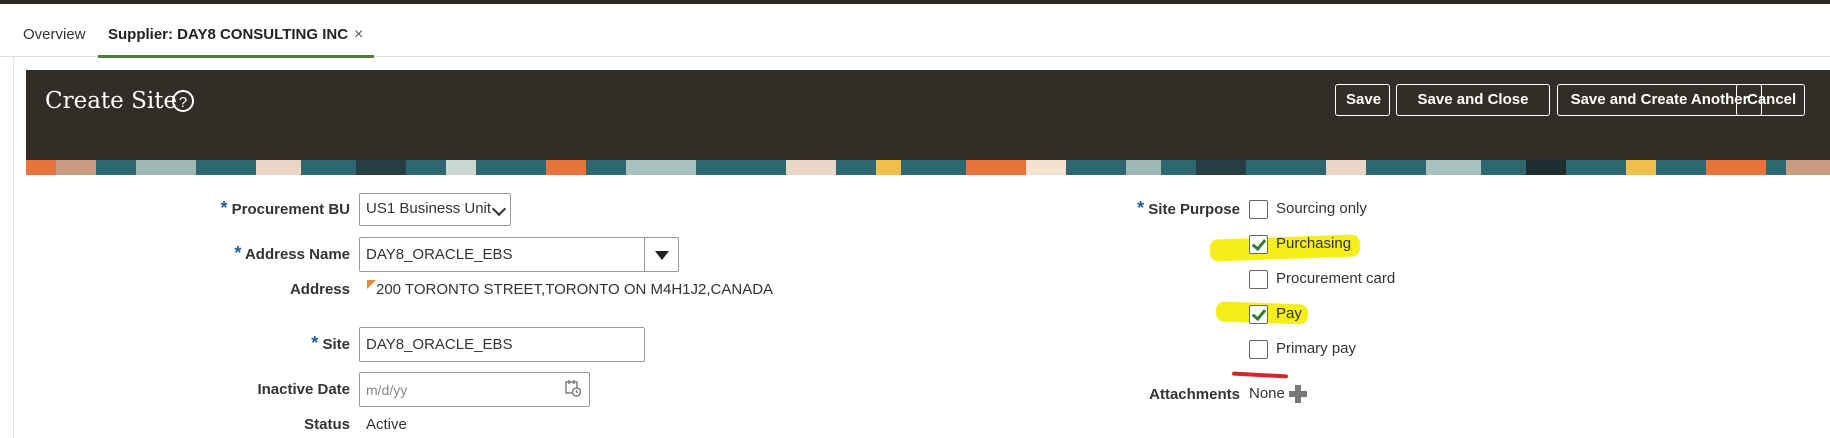 The image size is (1830, 438). What do you see at coordinates (111, 101) in the screenshot?
I see `page-title: Create Site` at bounding box center [111, 101].